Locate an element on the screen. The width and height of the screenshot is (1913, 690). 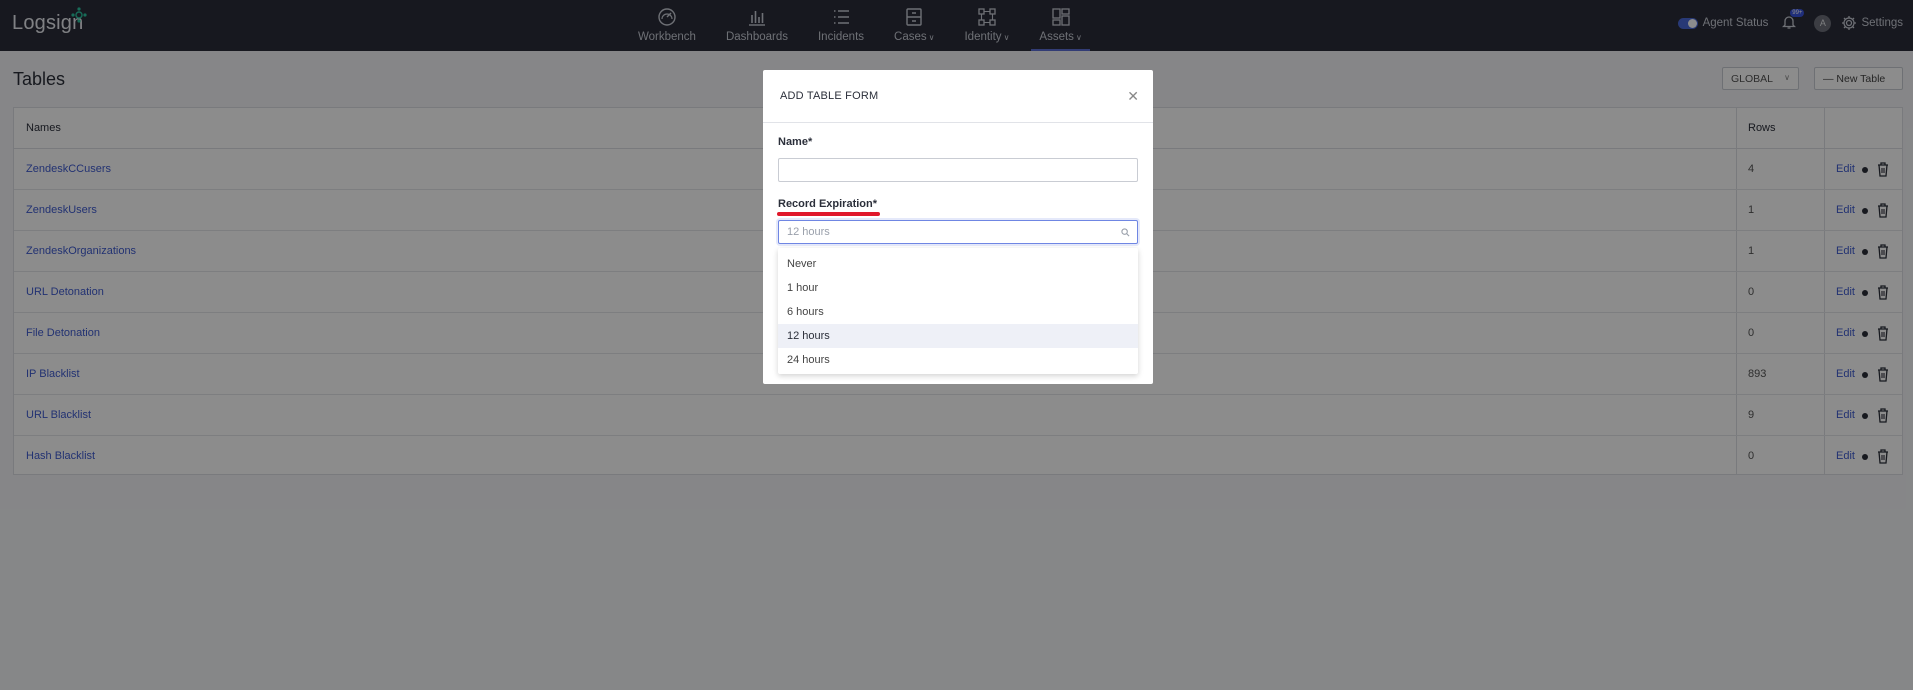
modal-header: ADD TABLE FORM ✕ is located at coordinates (958, 96).